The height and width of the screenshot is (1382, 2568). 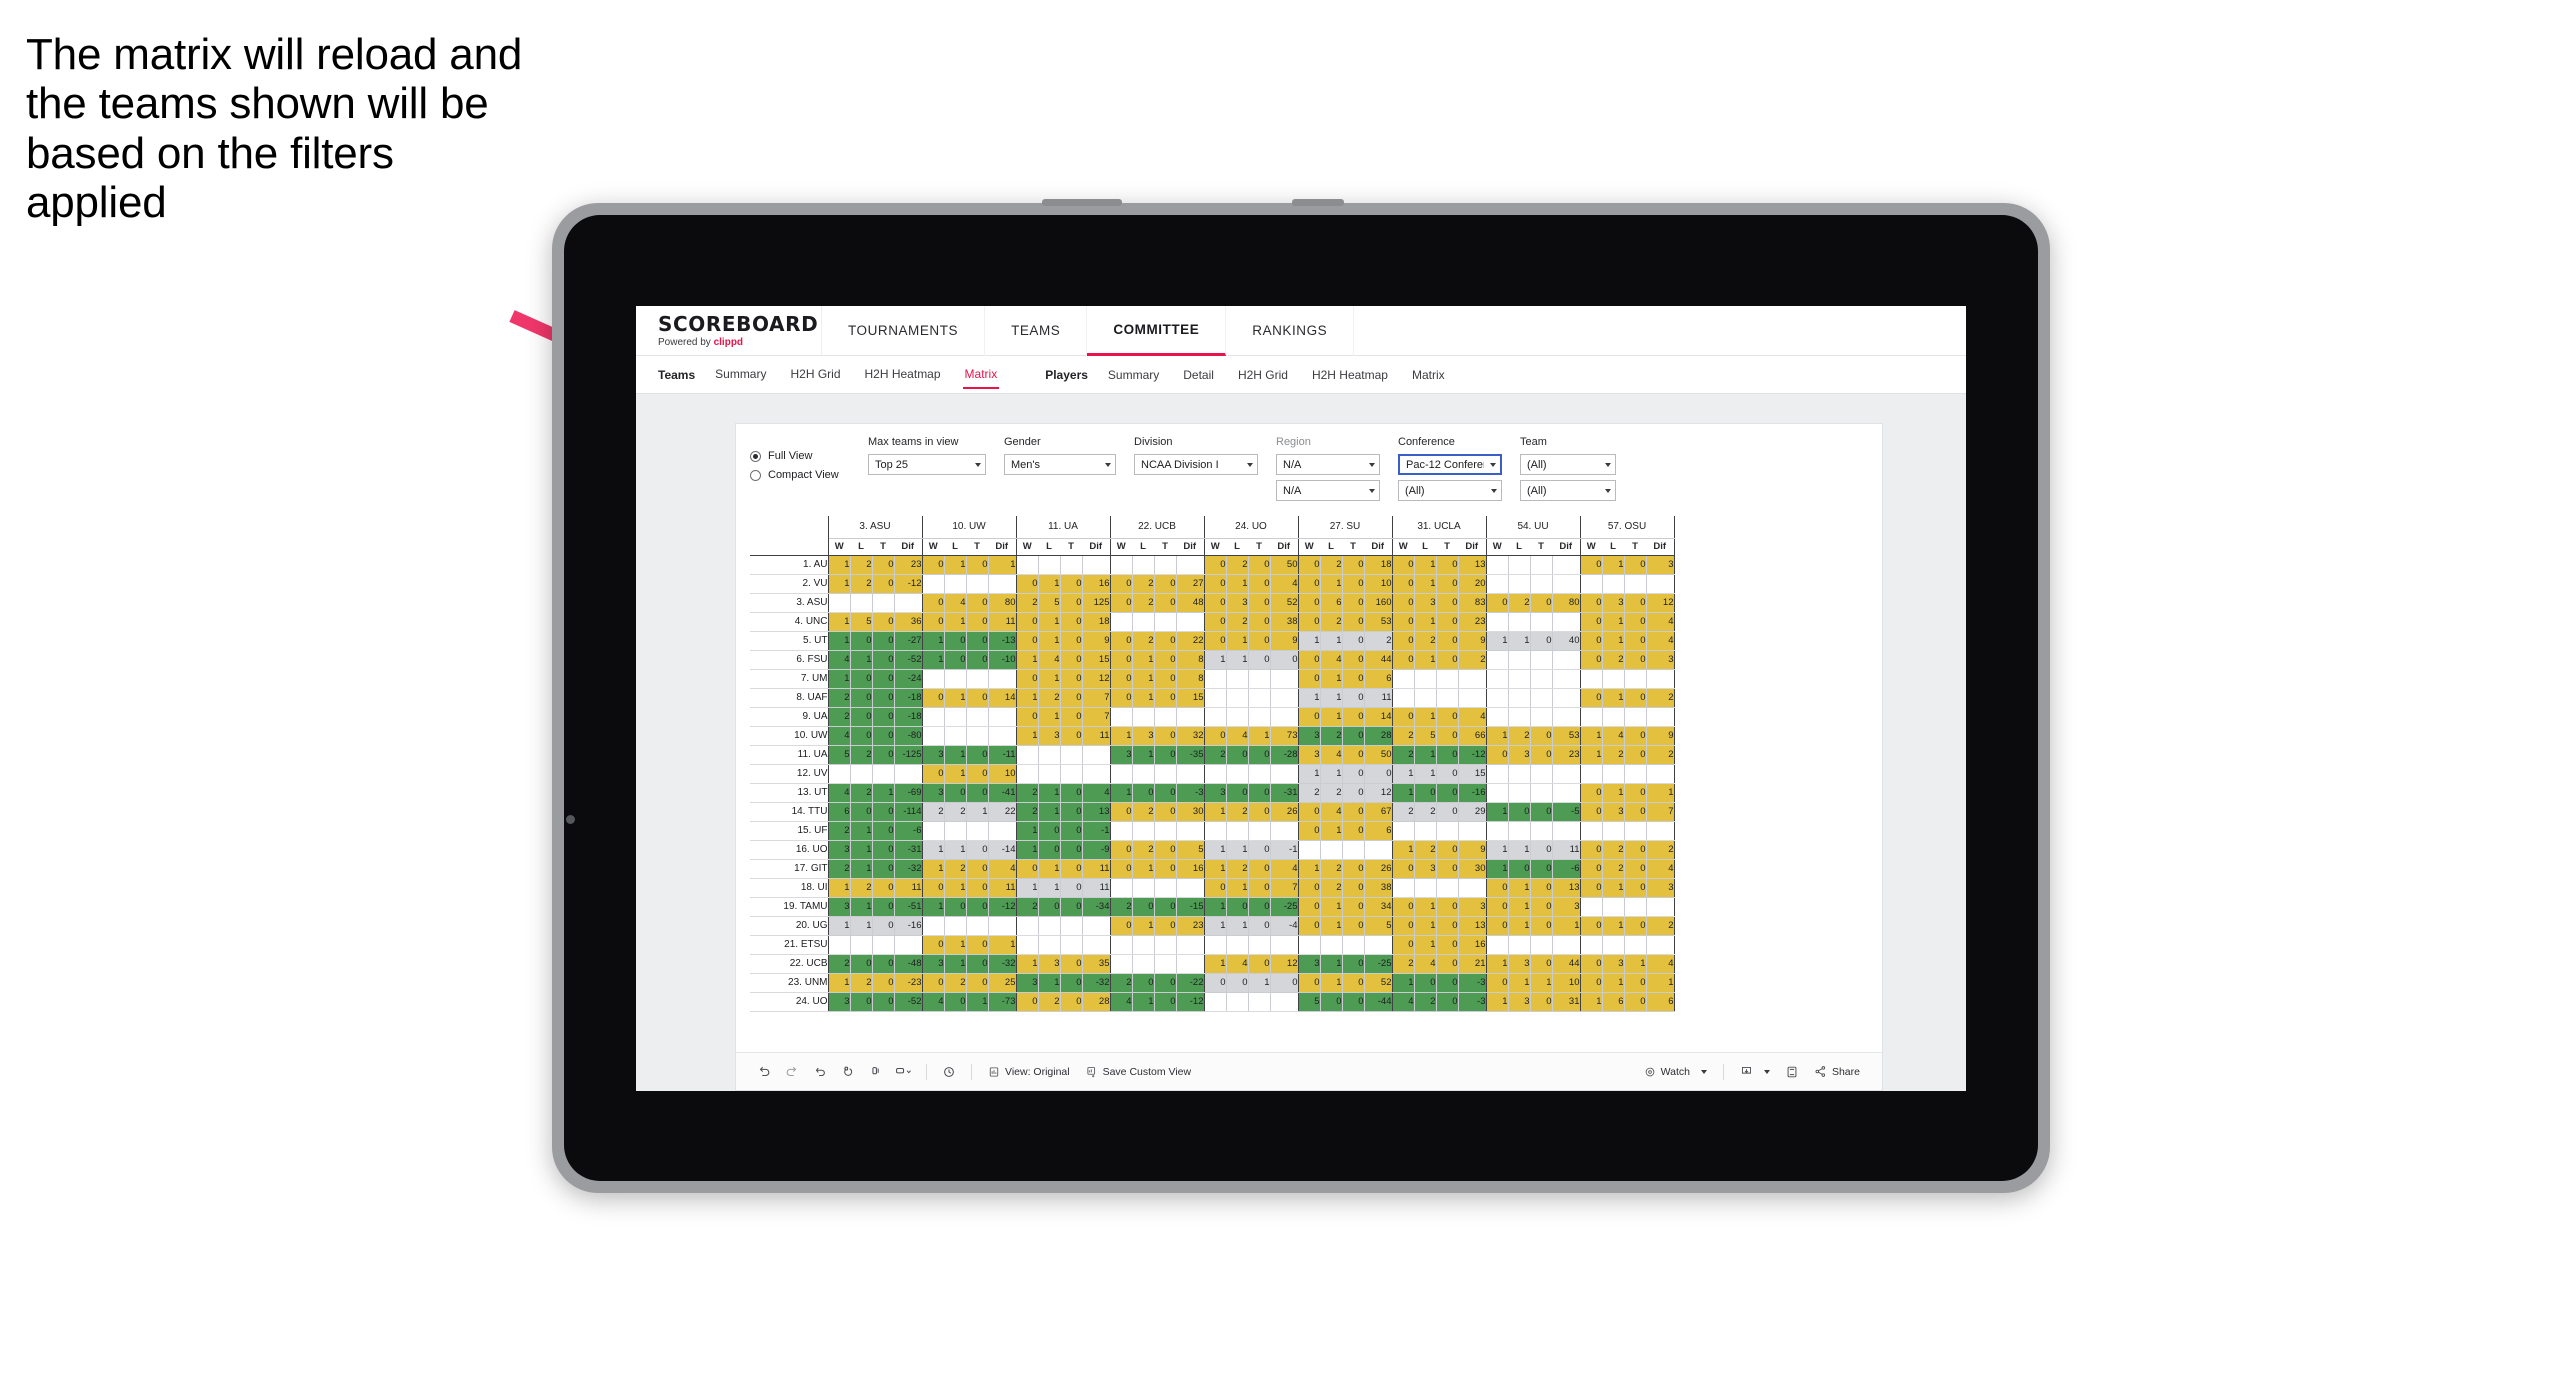 What do you see at coordinates (1096, 1002) in the screenshot?
I see `matrix-cell: 28` at bounding box center [1096, 1002].